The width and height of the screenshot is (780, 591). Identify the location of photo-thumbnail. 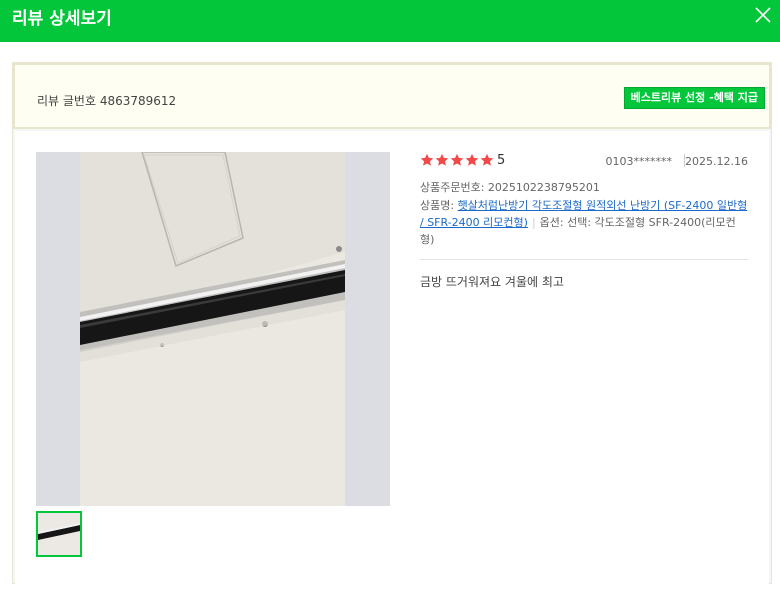
(59, 534).